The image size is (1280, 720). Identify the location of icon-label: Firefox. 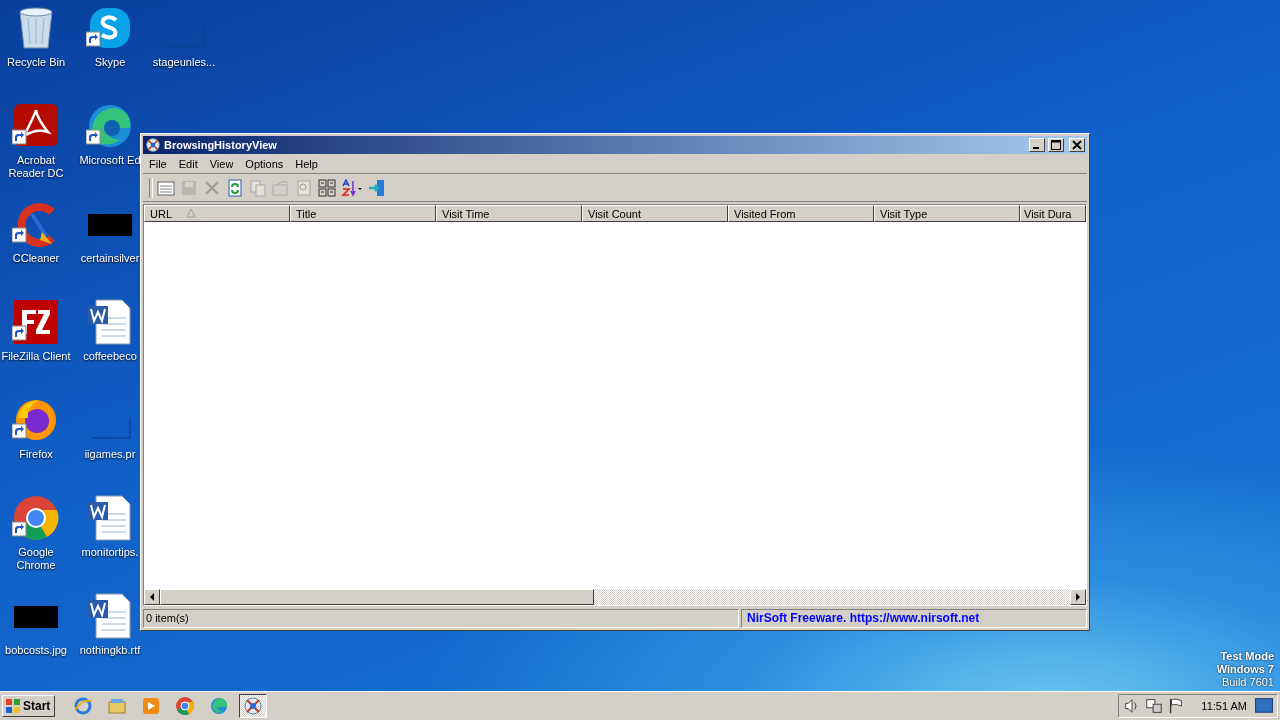
(36, 454).